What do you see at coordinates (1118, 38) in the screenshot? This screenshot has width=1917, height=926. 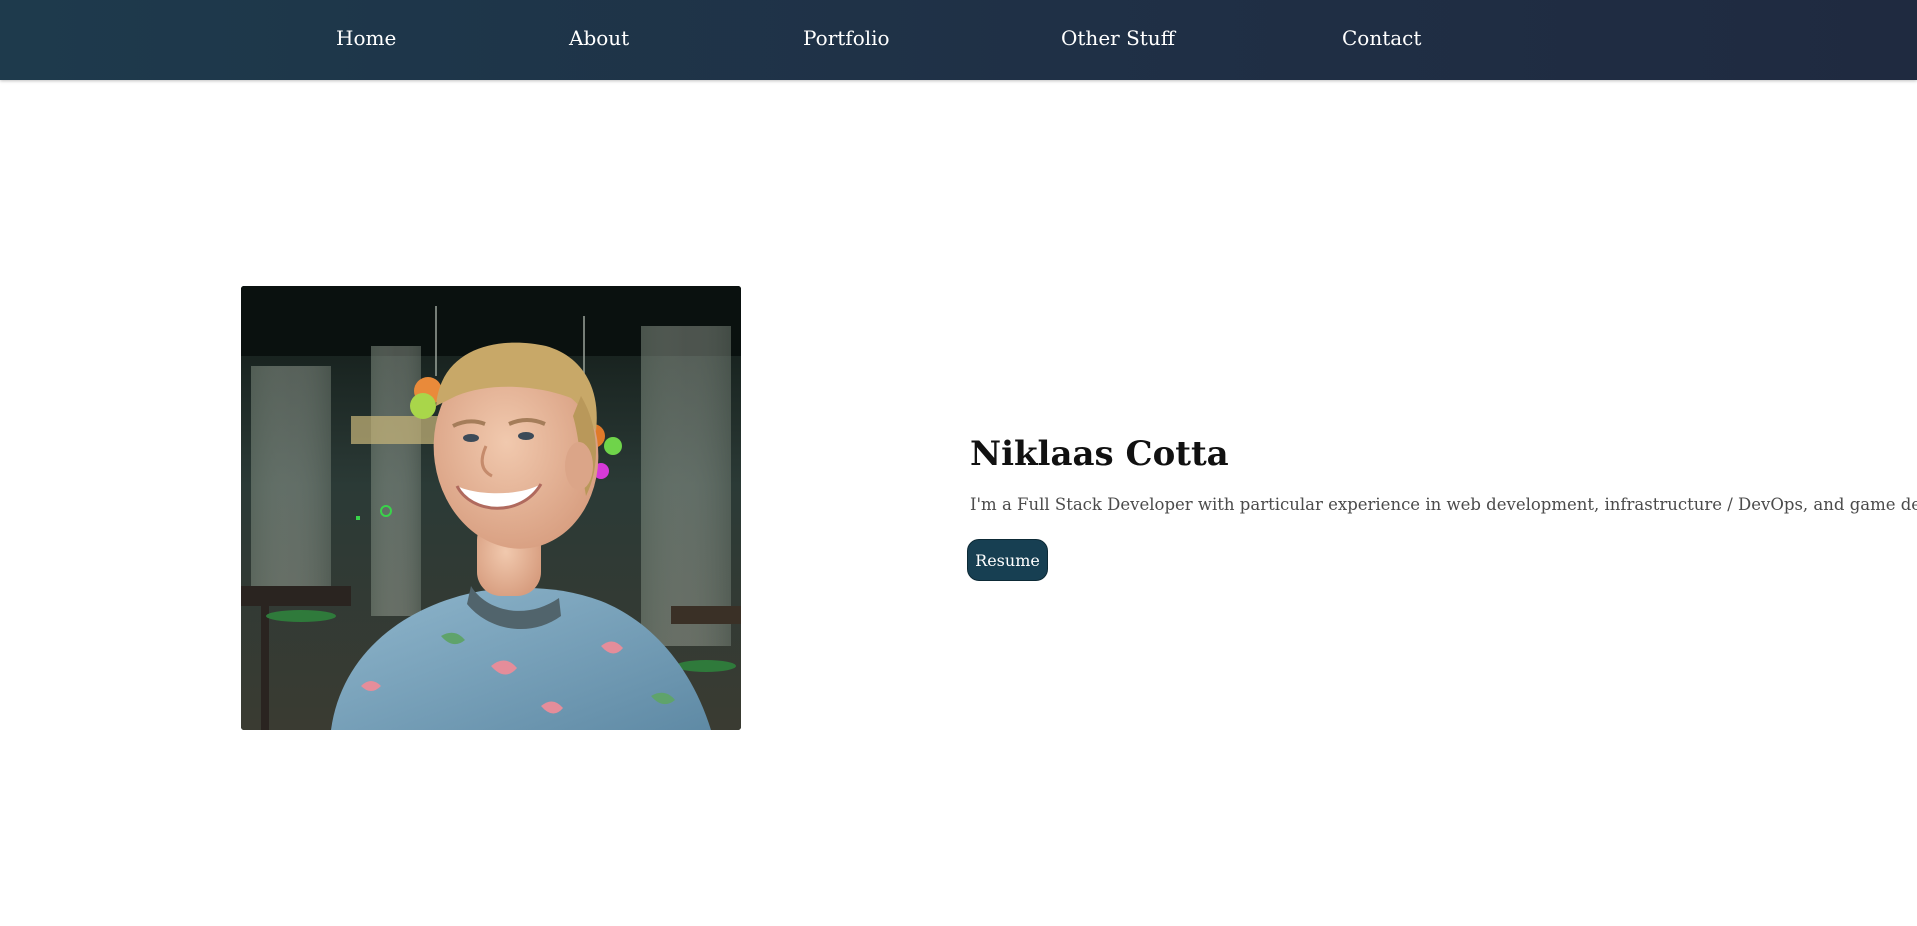 I see `nav-other-stuff-link: Other Stuff` at bounding box center [1118, 38].